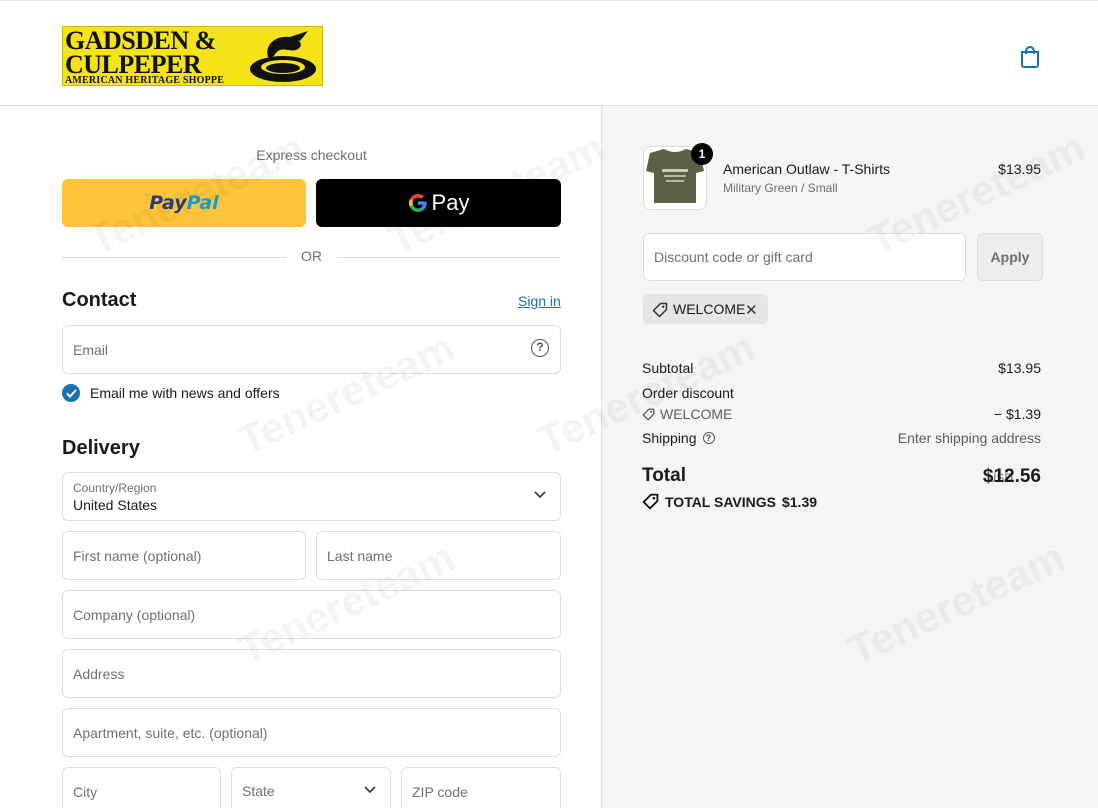 This screenshot has width=1098, height=808. What do you see at coordinates (115, 505) in the screenshot?
I see `country-value: United States` at bounding box center [115, 505].